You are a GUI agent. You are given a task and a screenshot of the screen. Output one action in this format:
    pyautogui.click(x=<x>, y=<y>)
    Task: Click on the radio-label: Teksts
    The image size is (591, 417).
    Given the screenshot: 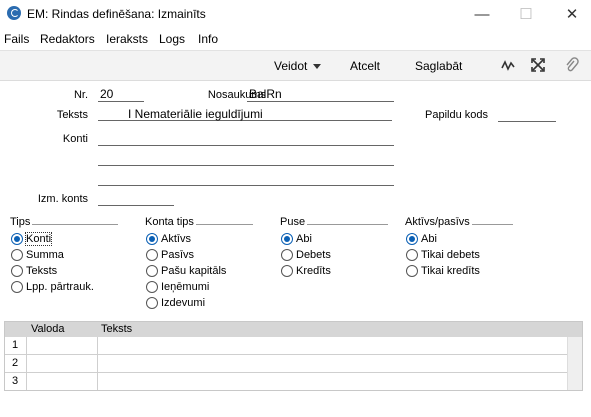 What is the action you would take?
    pyautogui.click(x=42, y=270)
    